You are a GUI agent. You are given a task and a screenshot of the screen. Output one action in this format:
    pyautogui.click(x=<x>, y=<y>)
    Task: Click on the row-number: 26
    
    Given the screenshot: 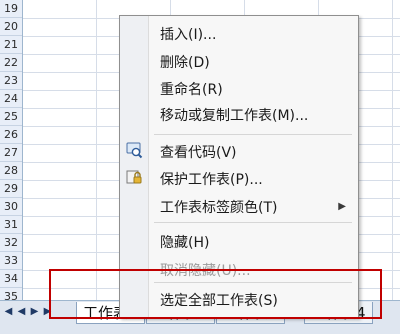 What is the action you would take?
    pyautogui.click(x=11, y=135)
    